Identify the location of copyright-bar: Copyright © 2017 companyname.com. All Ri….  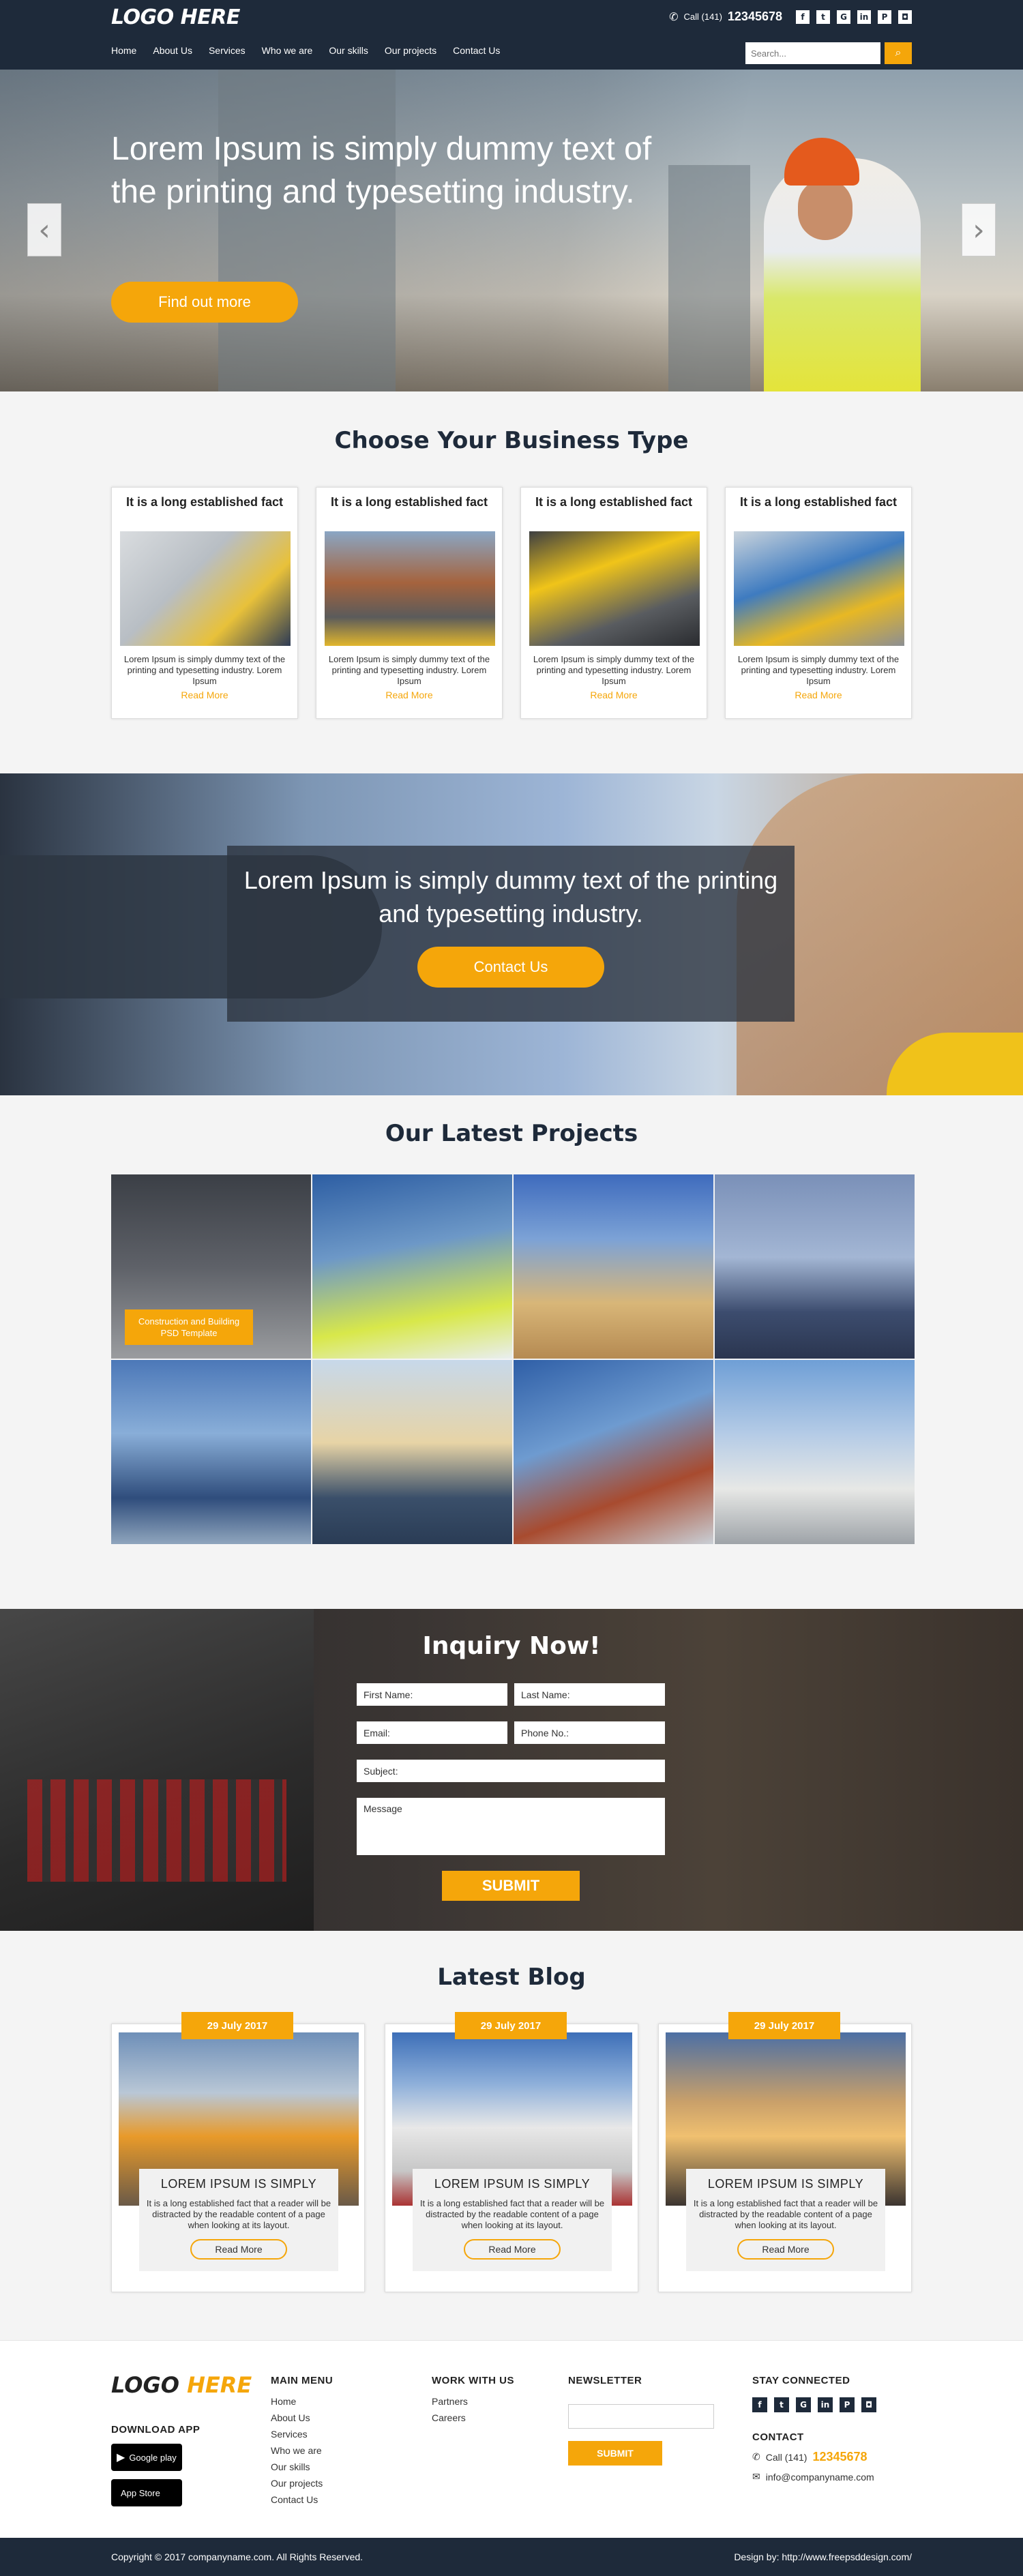
(512, 2557).